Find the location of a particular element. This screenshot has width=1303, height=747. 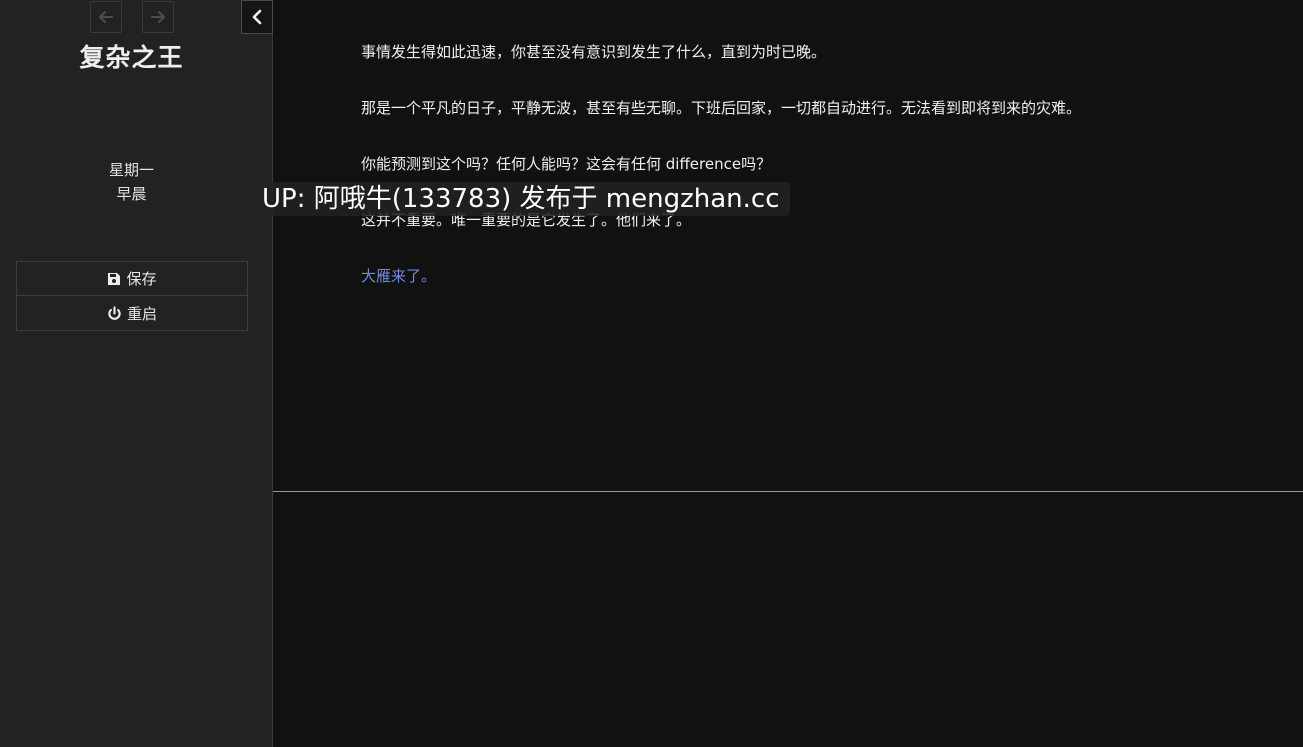

passage-paragraph: 事情发生得如此迅速，你甚至没有意识到发生了什么，直到为时已晚。 is located at coordinates (594, 52).